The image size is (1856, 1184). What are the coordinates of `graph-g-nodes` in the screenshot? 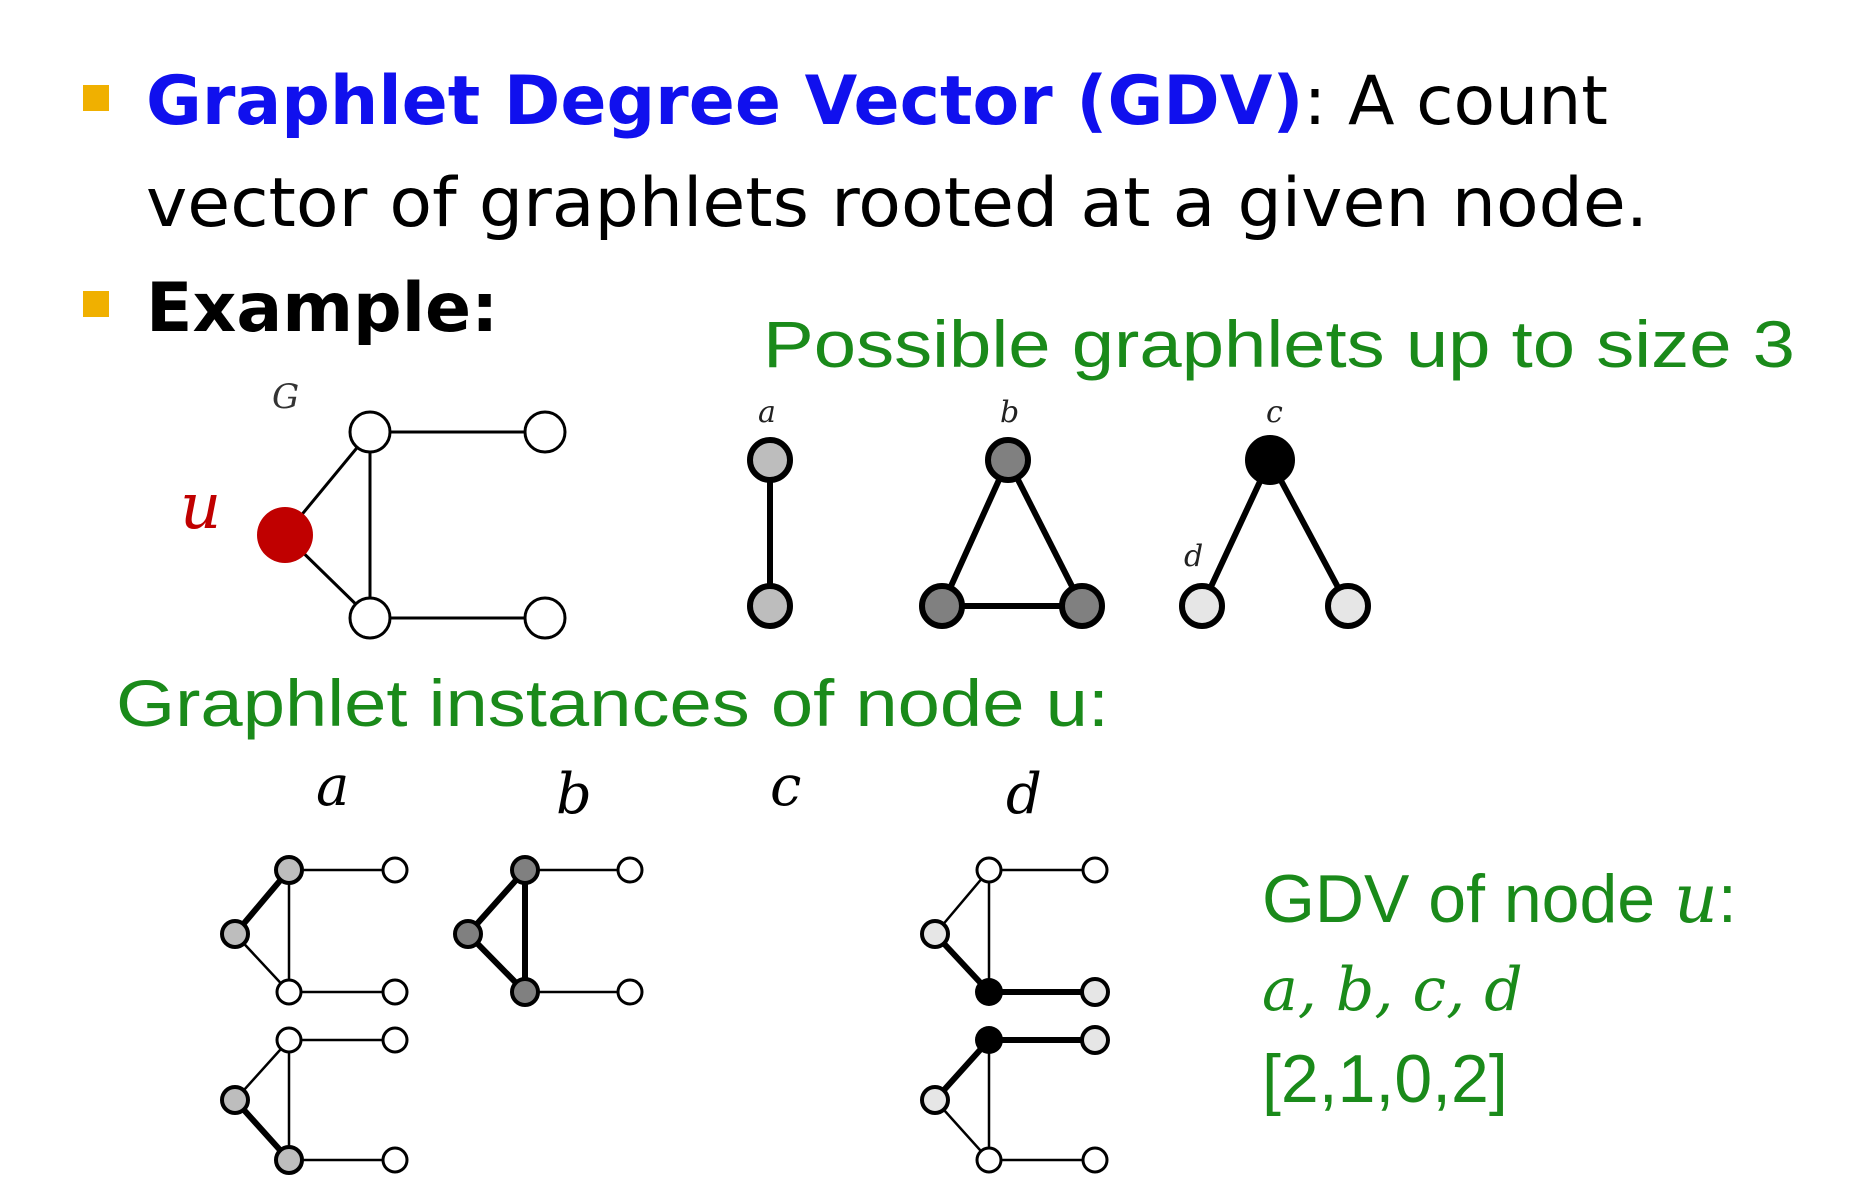 It's located at (457, 525).